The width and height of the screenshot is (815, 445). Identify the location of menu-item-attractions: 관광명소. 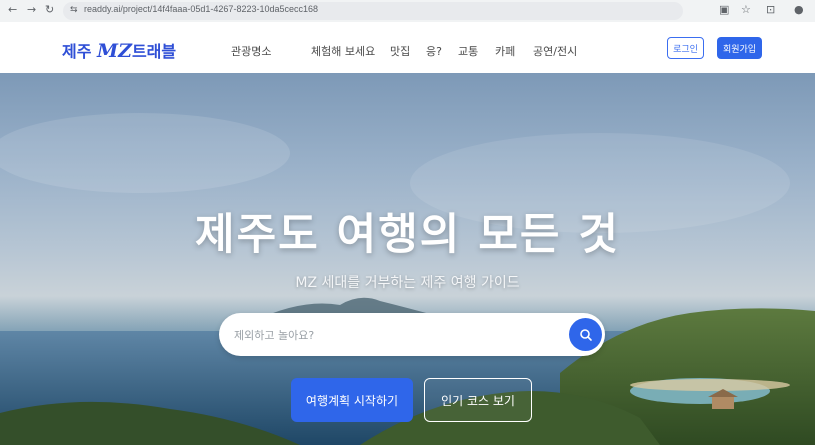
(251, 51).